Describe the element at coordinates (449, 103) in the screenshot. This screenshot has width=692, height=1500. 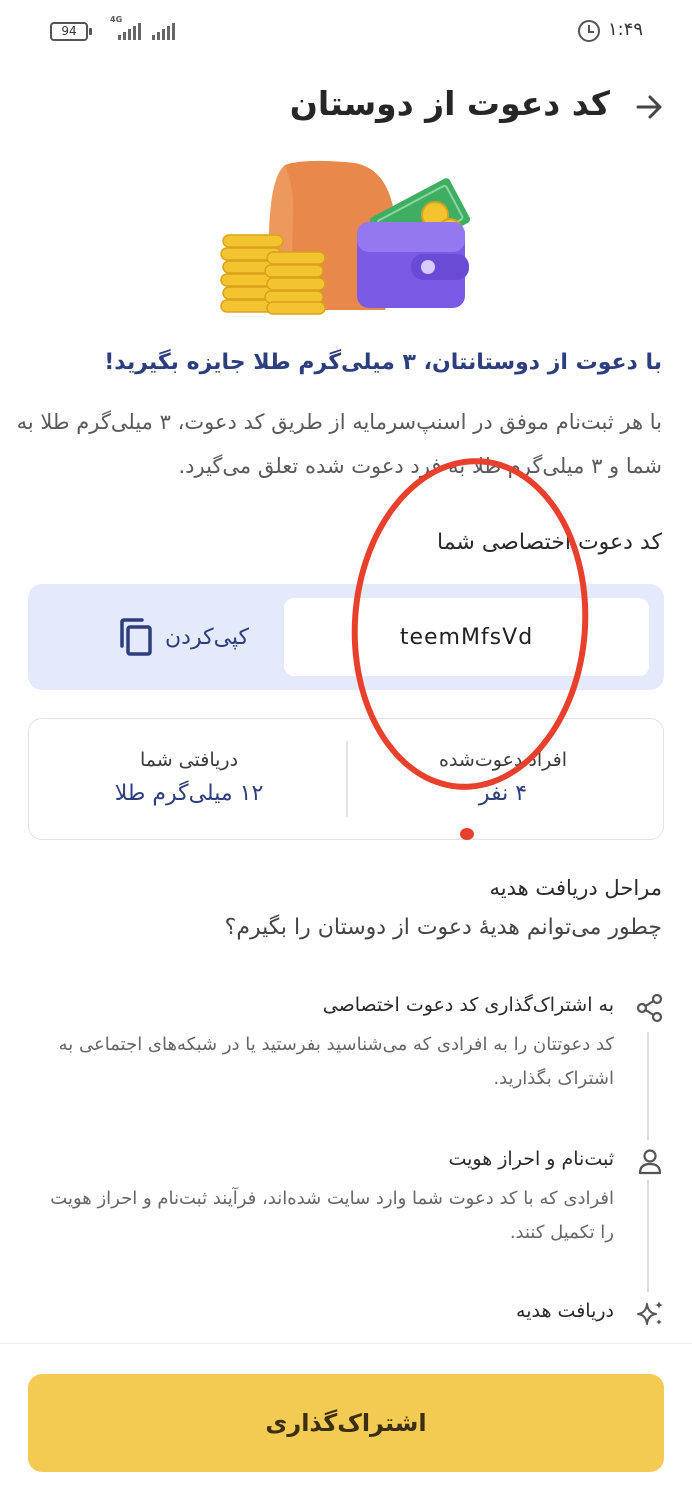
I see `page-title: کد دعوت از دوستان` at that location.